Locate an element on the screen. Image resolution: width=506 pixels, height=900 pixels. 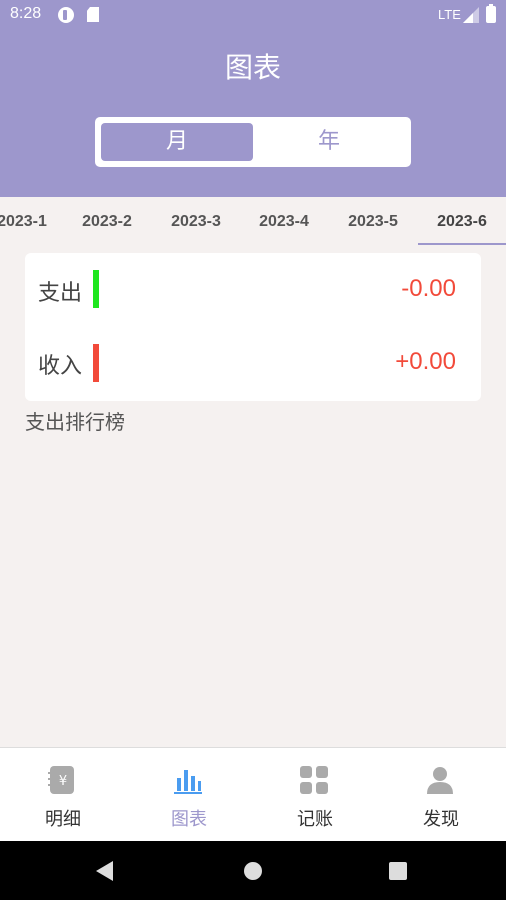
month-tab-2023-2: 2023-2 is located at coordinates (107, 222).